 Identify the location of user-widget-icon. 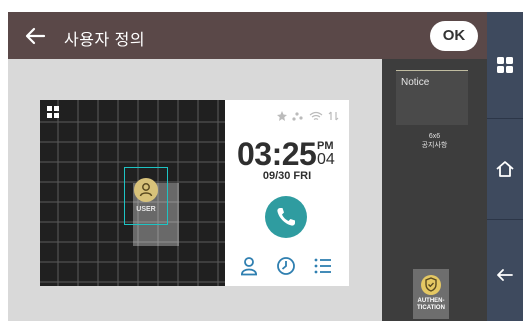
(146, 190).